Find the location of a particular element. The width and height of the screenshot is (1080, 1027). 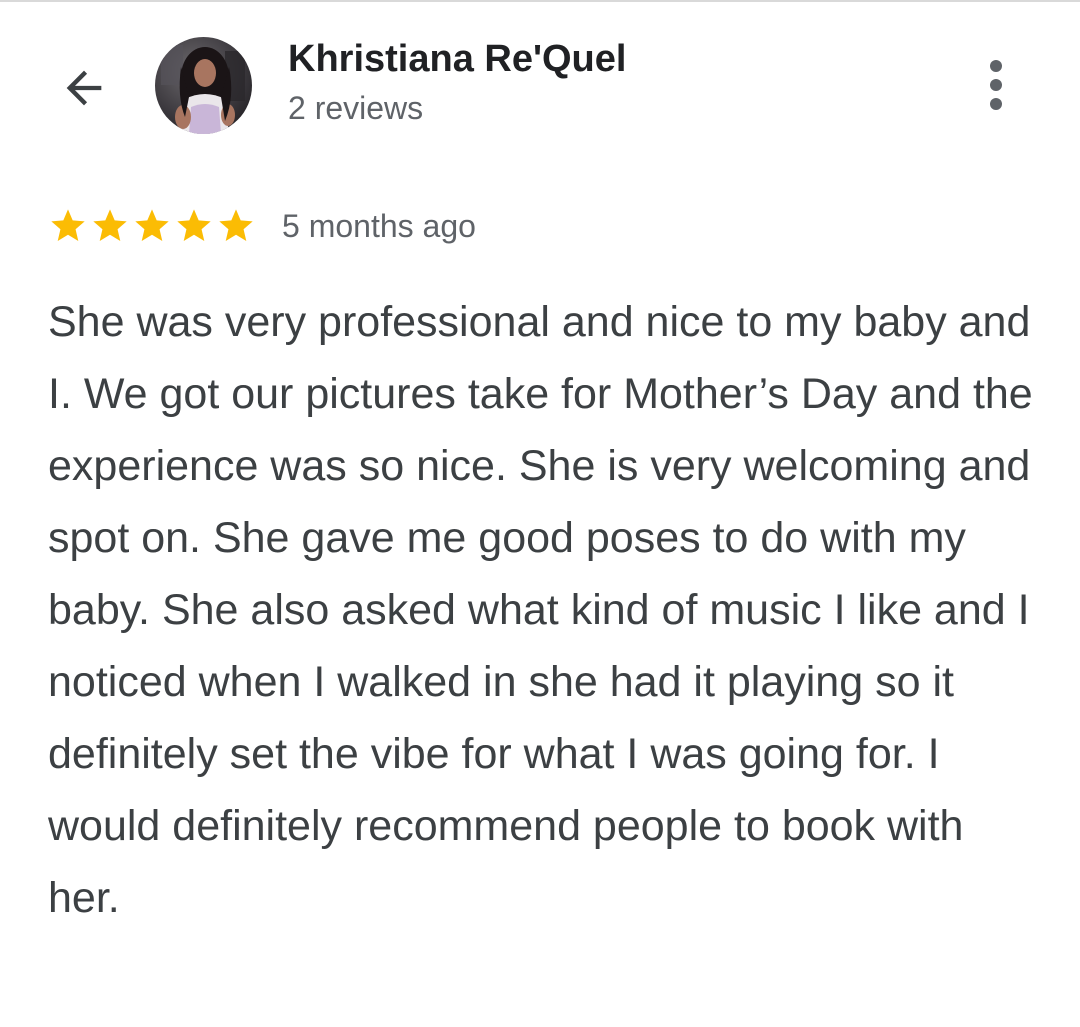

reviewer-review-count: 2 reviews is located at coordinates (356, 108).